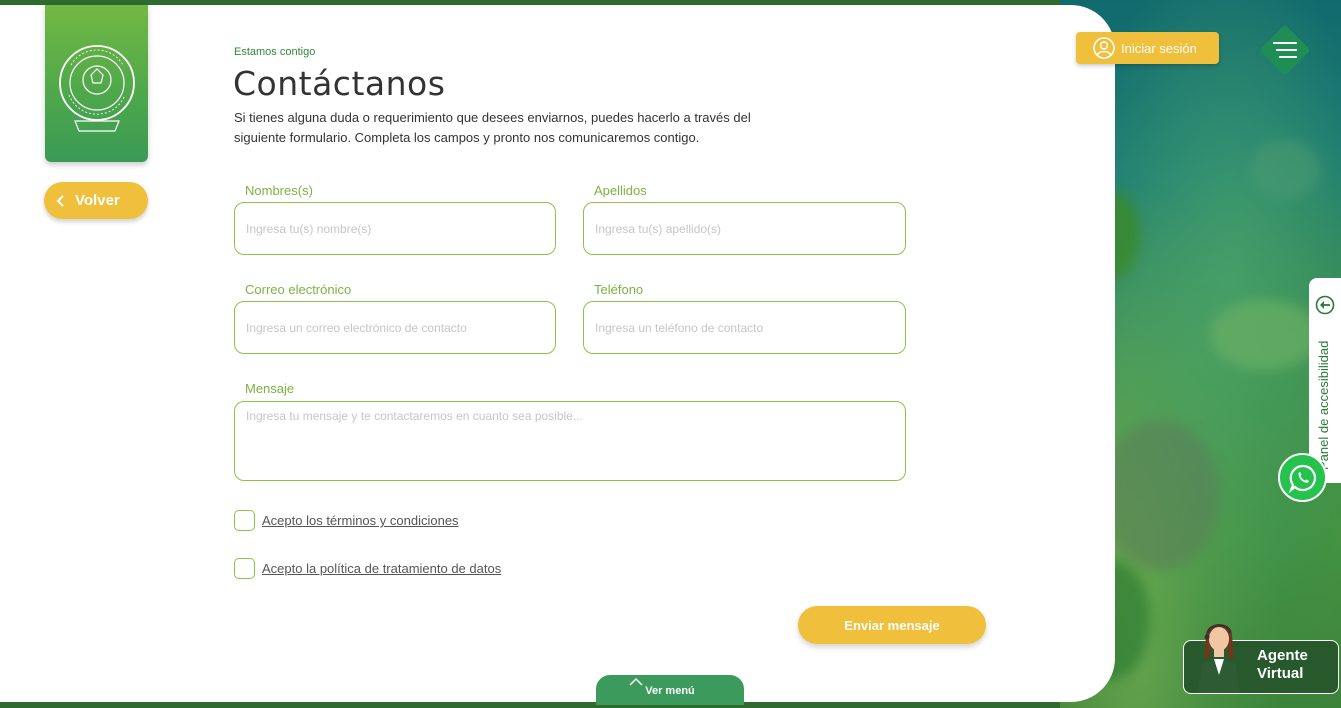  I want to click on page-title: Contáctanos, so click(339, 83).